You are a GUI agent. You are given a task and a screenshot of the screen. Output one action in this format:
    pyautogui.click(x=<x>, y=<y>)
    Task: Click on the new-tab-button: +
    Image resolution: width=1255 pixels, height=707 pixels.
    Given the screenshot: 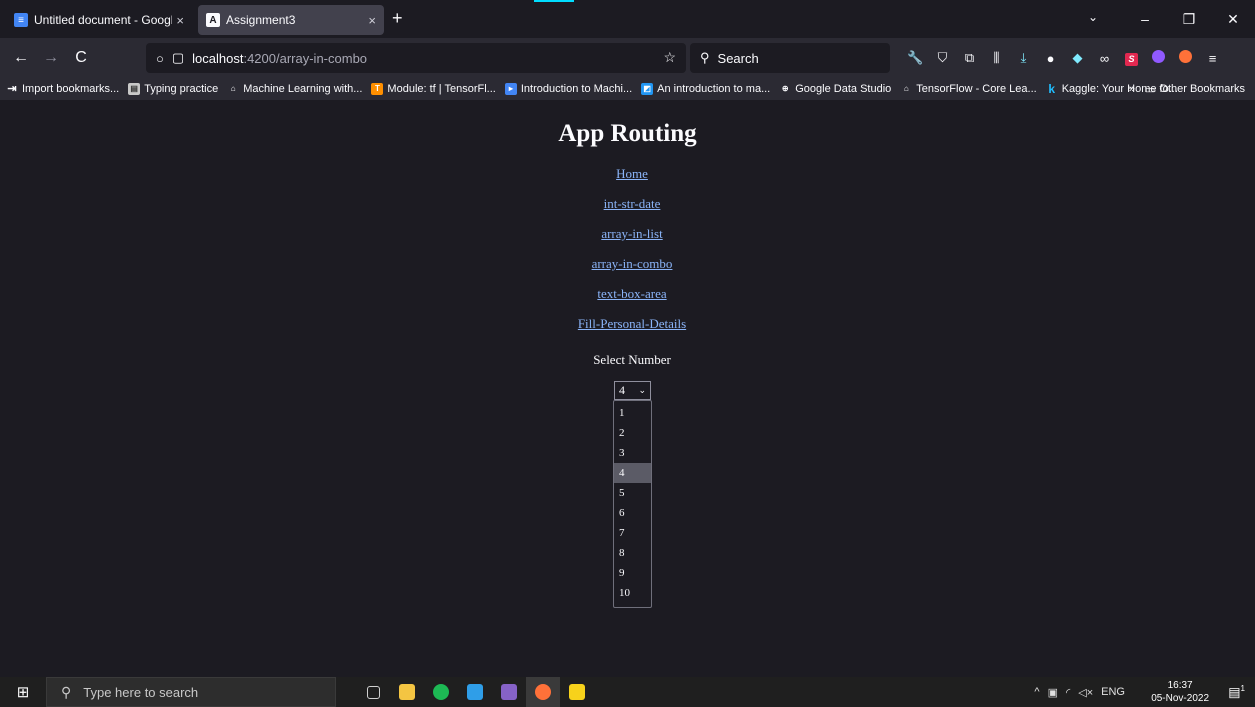 What is the action you would take?
    pyautogui.click(x=397, y=18)
    